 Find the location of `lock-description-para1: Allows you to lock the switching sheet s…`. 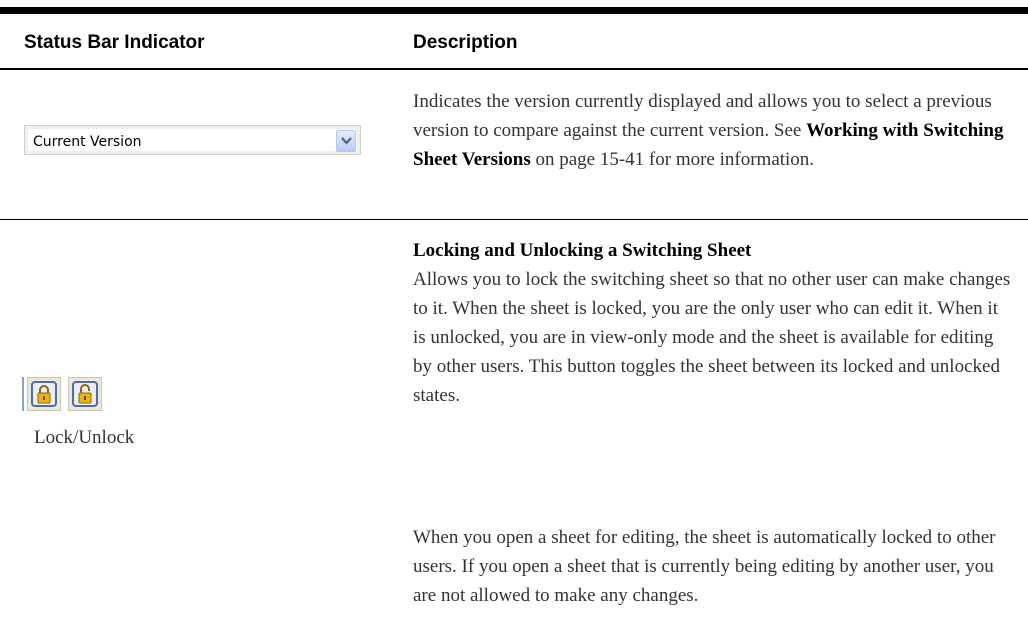

lock-description-para1: Allows you to lock the switching sheet s… is located at coordinates (712, 337).